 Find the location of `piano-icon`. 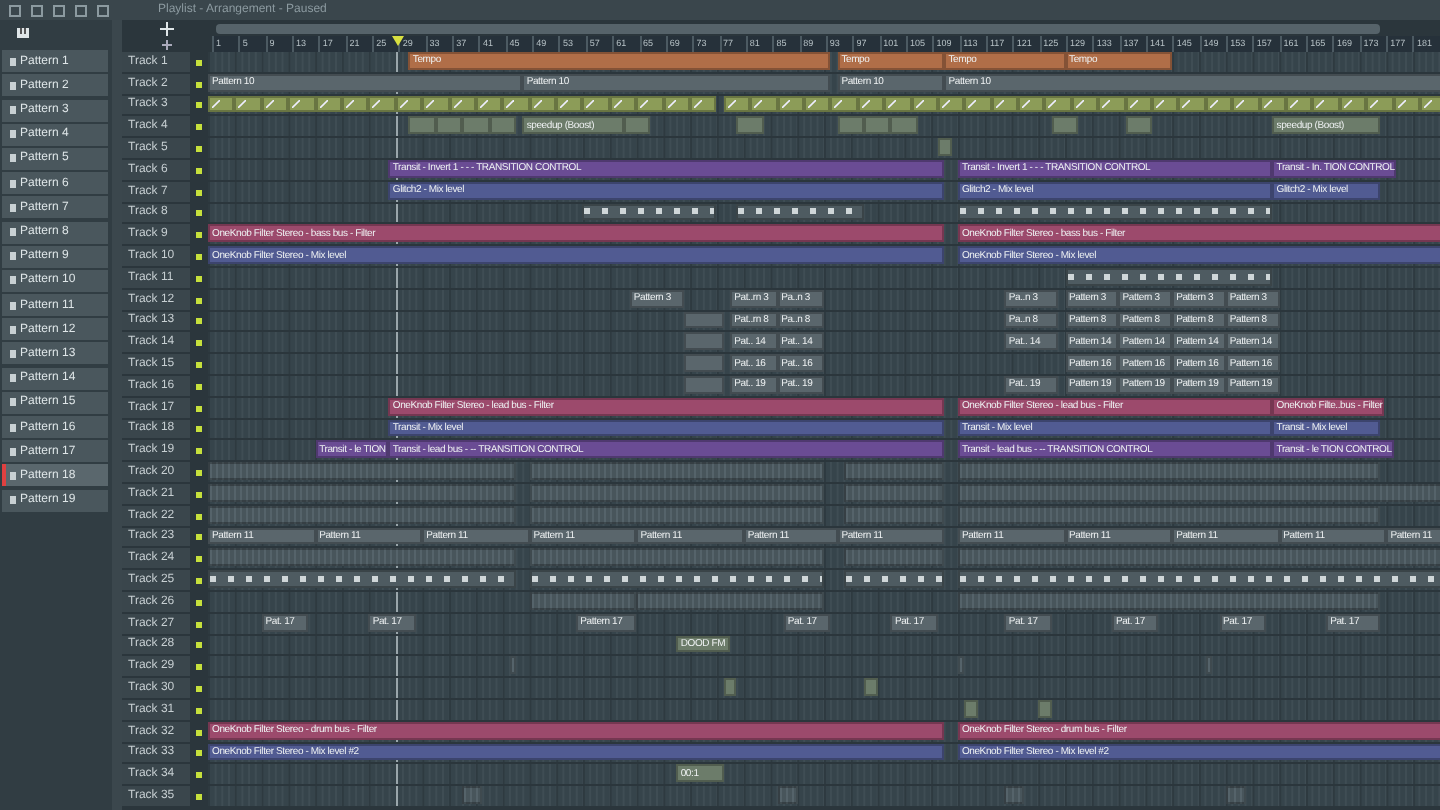

piano-icon is located at coordinates (23, 32).